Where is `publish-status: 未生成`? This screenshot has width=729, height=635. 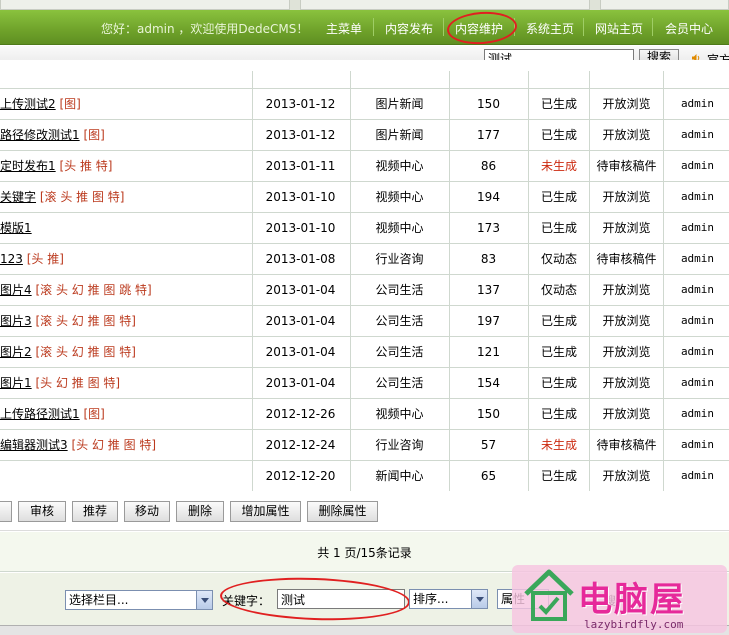 publish-status: 未生成 is located at coordinates (558, 445).